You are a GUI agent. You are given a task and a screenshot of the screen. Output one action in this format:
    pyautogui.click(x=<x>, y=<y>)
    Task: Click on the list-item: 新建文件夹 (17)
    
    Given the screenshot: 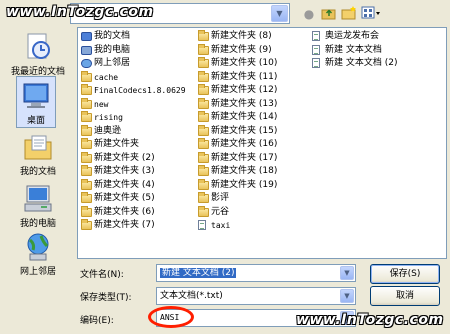 What is the action you would take?
    pyautogui.click(x=237, y=158)
    